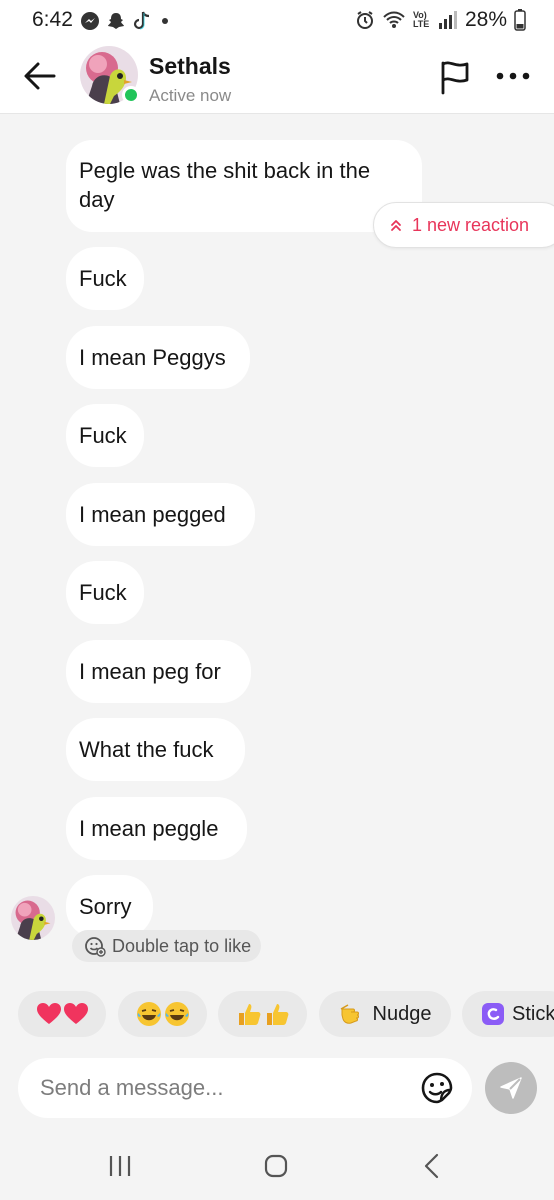 The image size is (554, 1200). I want to click on recent-apps-button, so click(120, 1166).